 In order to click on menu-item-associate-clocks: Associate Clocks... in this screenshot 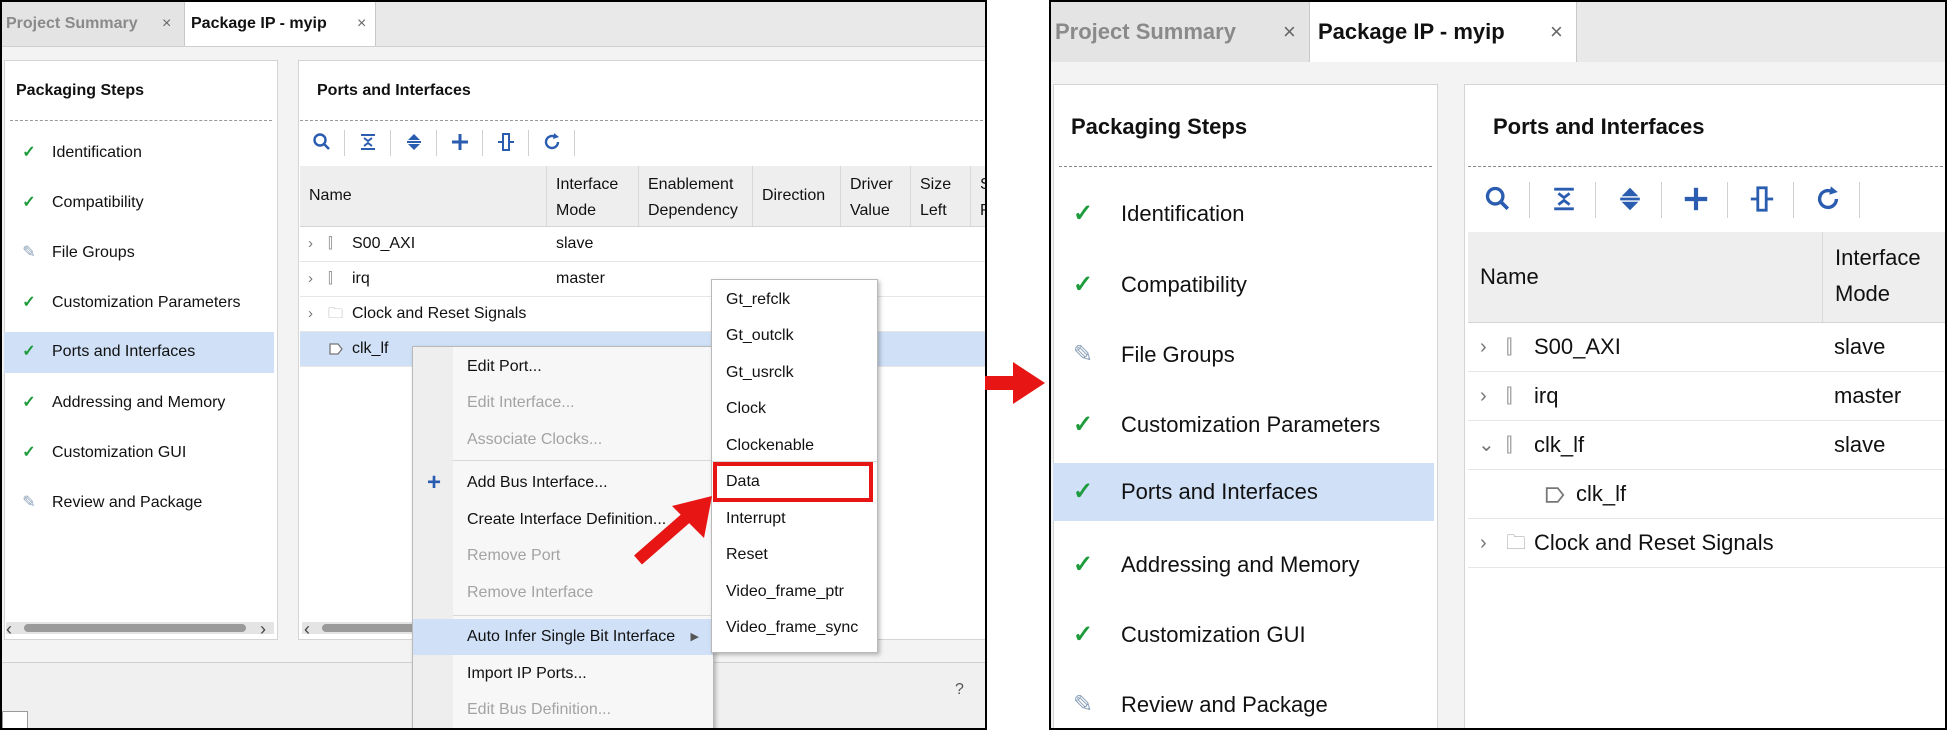, I will do `click(563, 440)`.